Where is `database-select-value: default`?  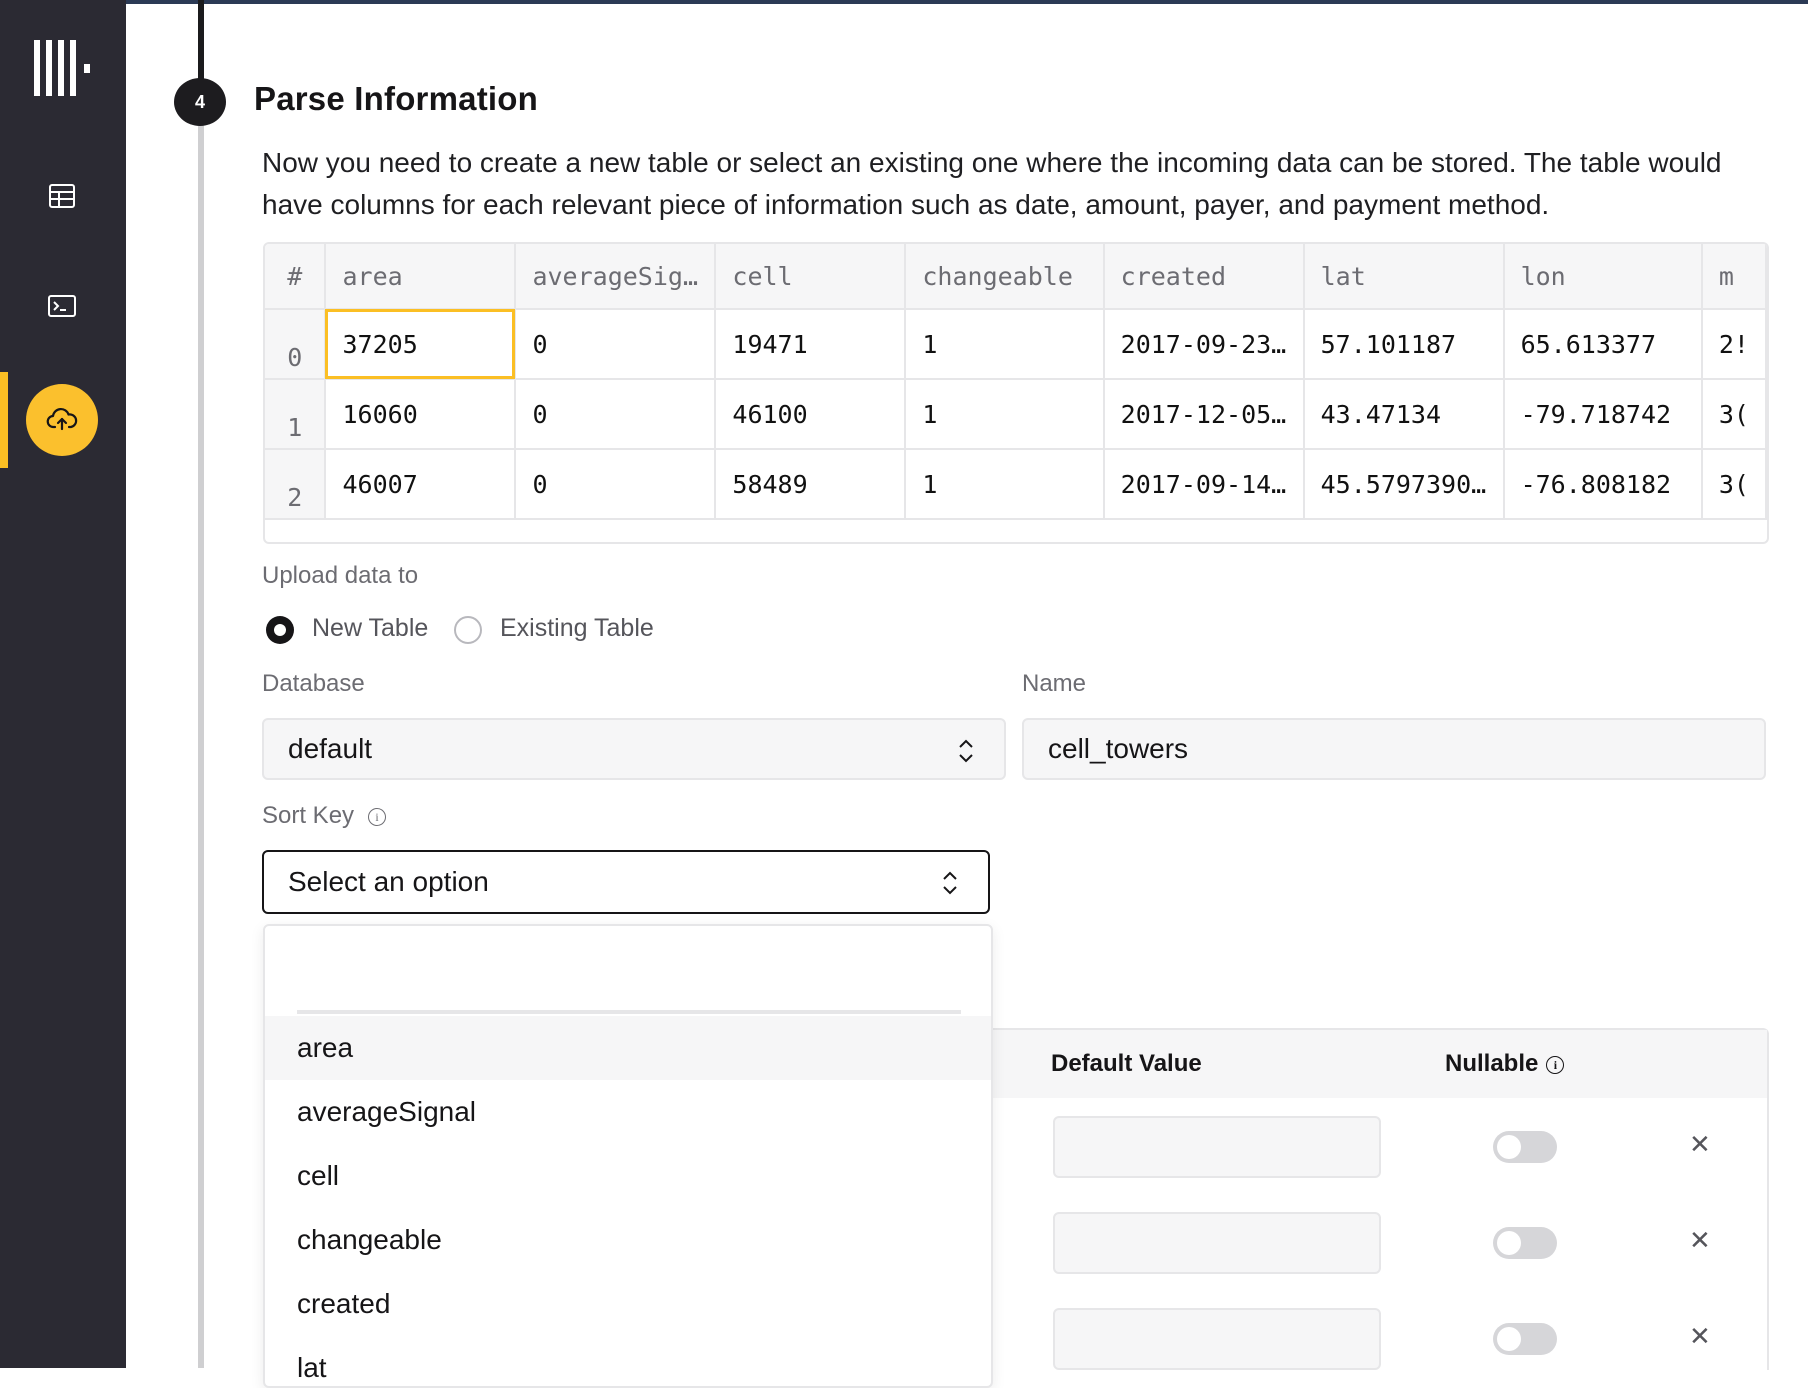 database-select-value: default is located at coordinates (330, 748).